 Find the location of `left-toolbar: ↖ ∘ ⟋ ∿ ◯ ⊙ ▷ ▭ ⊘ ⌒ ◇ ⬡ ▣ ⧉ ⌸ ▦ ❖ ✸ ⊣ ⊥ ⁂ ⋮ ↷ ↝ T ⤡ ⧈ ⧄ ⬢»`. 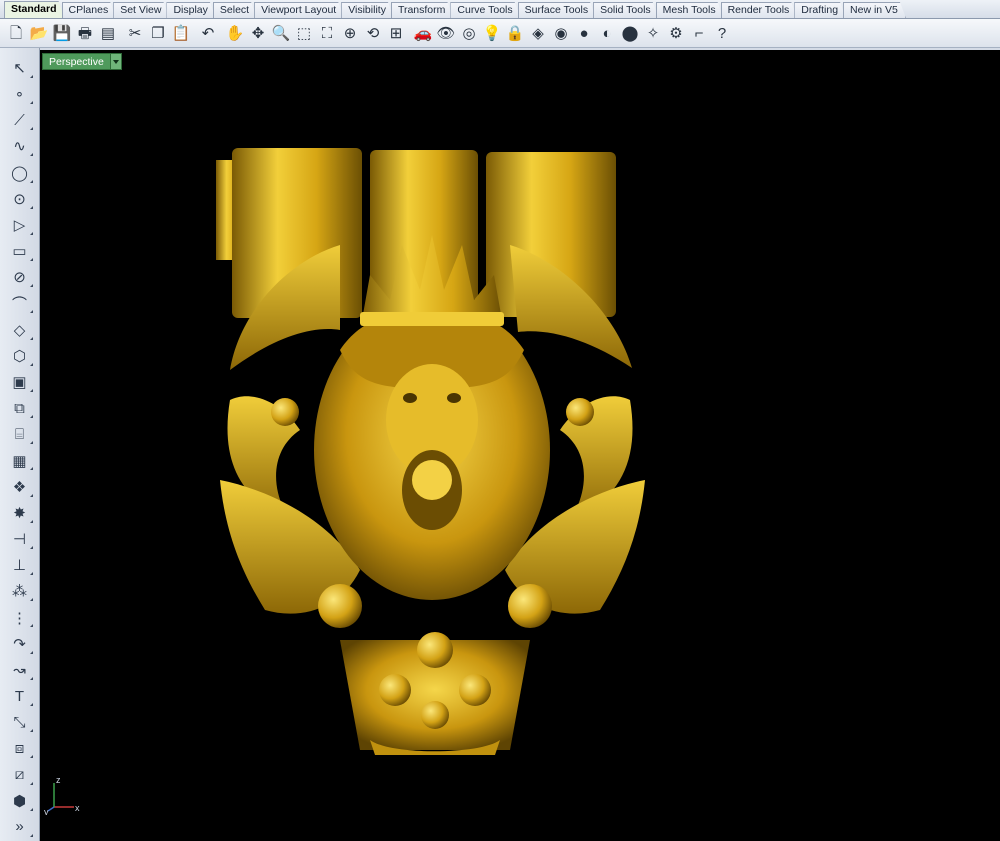

left-toolbar: ↖ ∘ ⟋ ∿ ◯ ⊙ ▷ ▭ ⊘ ⌒ ◇ ⬡ ▣ ⧉ ⌸ ▦ ❖ ✸ ⊣ ⊥ ⁂ ⋮ ↷ ↝ T ⤡ ⧈ ⧄ ⬢» is located at coordinates (20, 444).